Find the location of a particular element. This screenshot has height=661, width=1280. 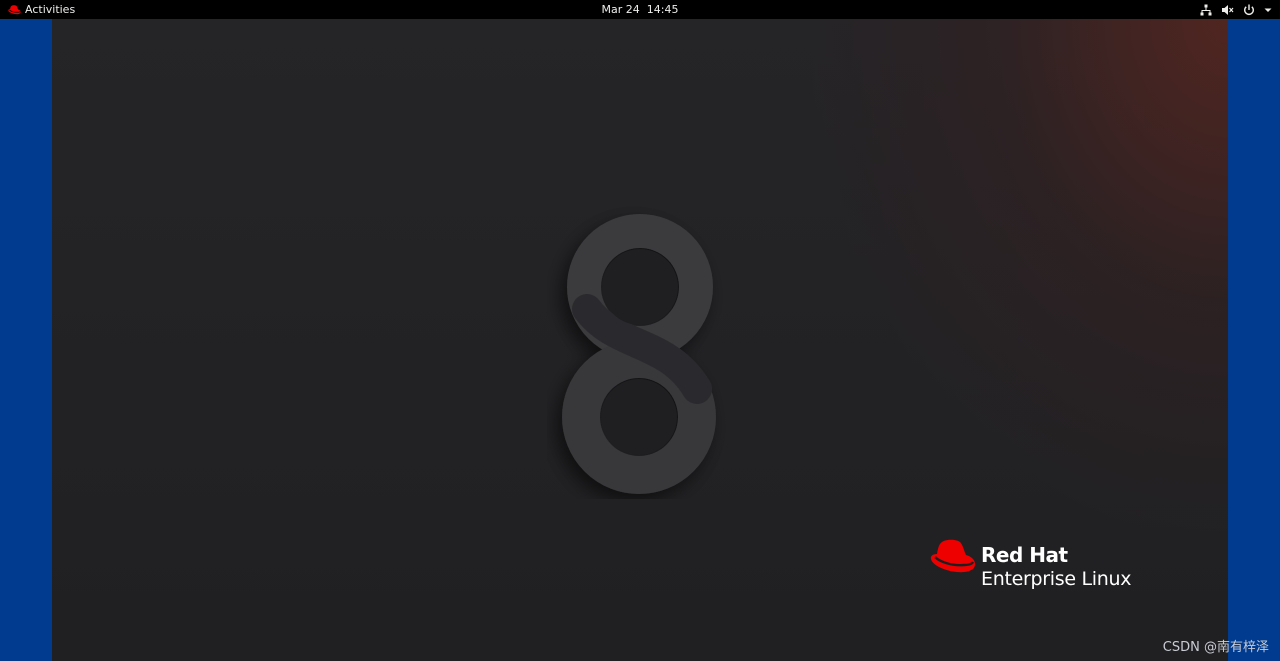

chevron-down-icon is located at coordinates (1268, 10).